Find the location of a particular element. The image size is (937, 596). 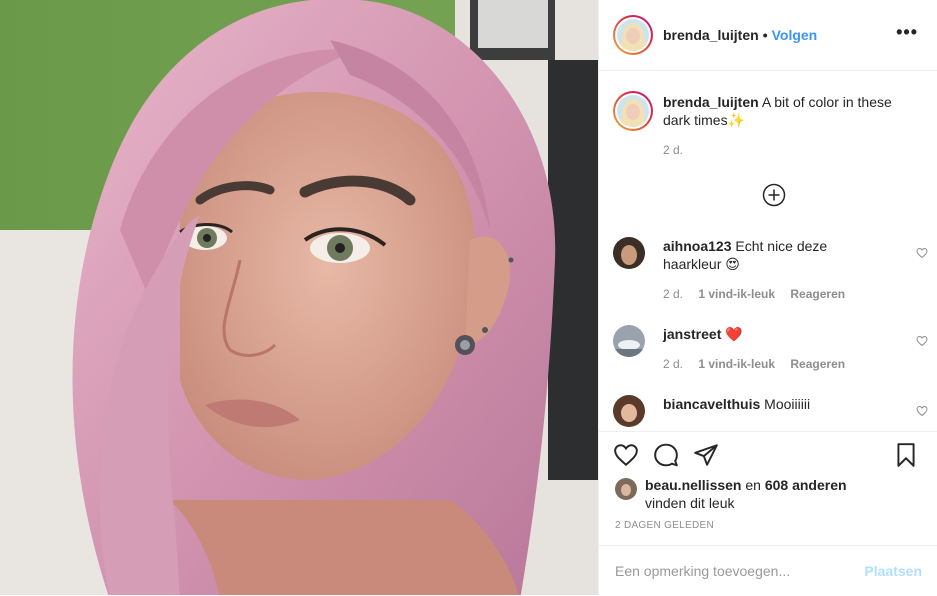

add-comment-bar: Plaatsen is located at coordinates (768, 570).